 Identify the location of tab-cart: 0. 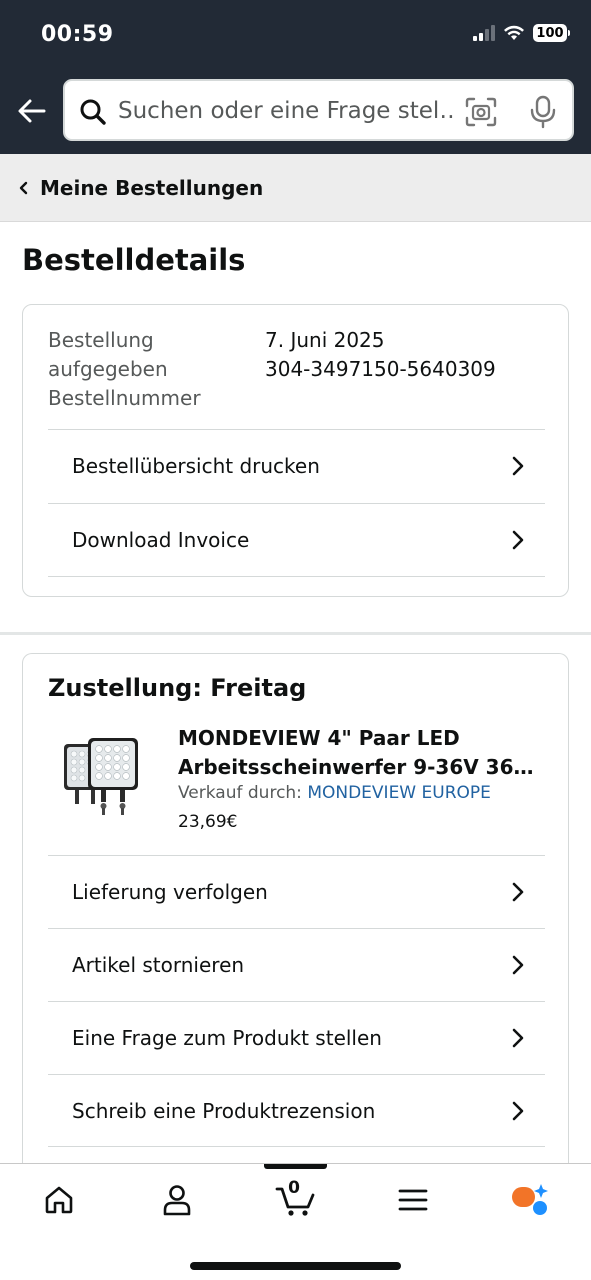
(296, 1199).